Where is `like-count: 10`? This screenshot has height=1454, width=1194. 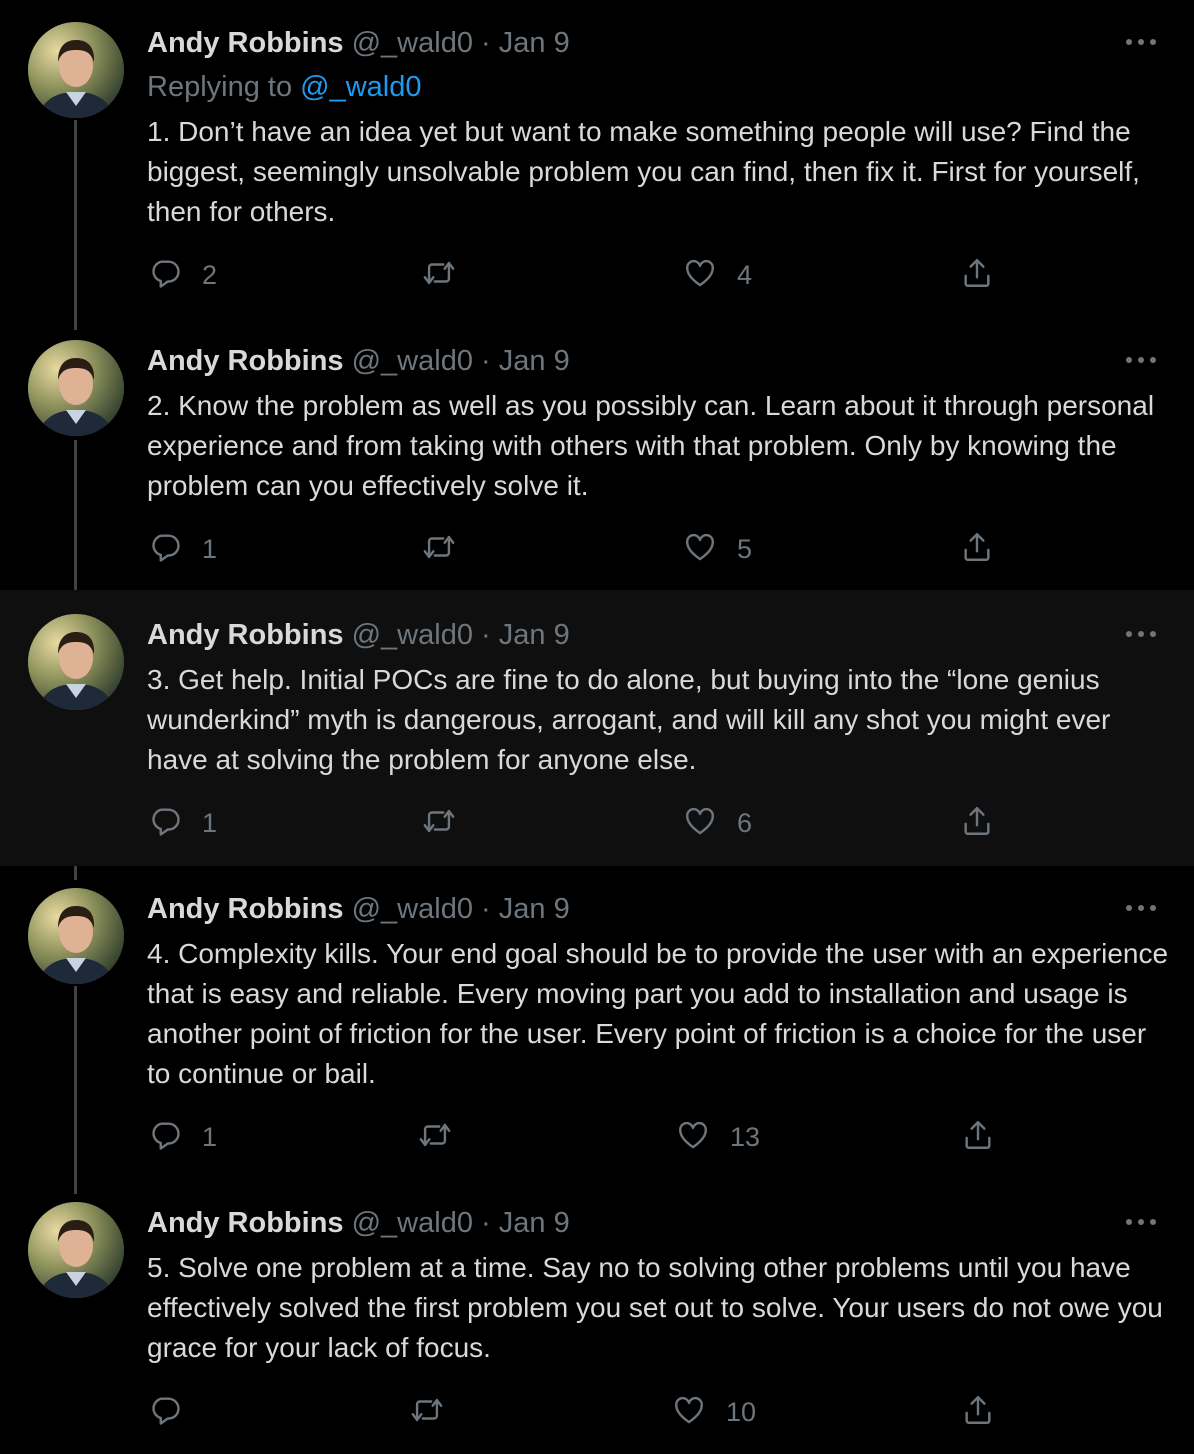
like-count: 10 is located at coordinates (741, 1412).